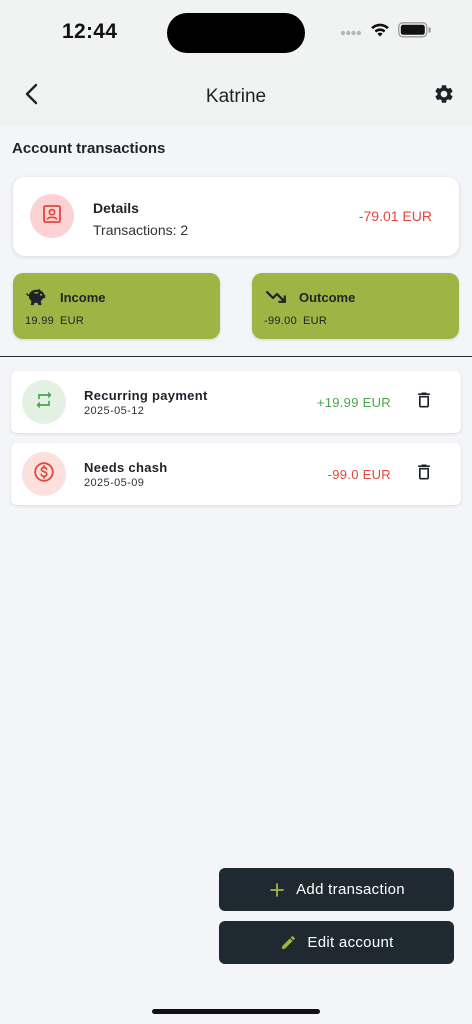 The image size is (472, 1024). Describe the element at coordinates (83, 297) in the screenshot. I see `income-label: Income` at that location.